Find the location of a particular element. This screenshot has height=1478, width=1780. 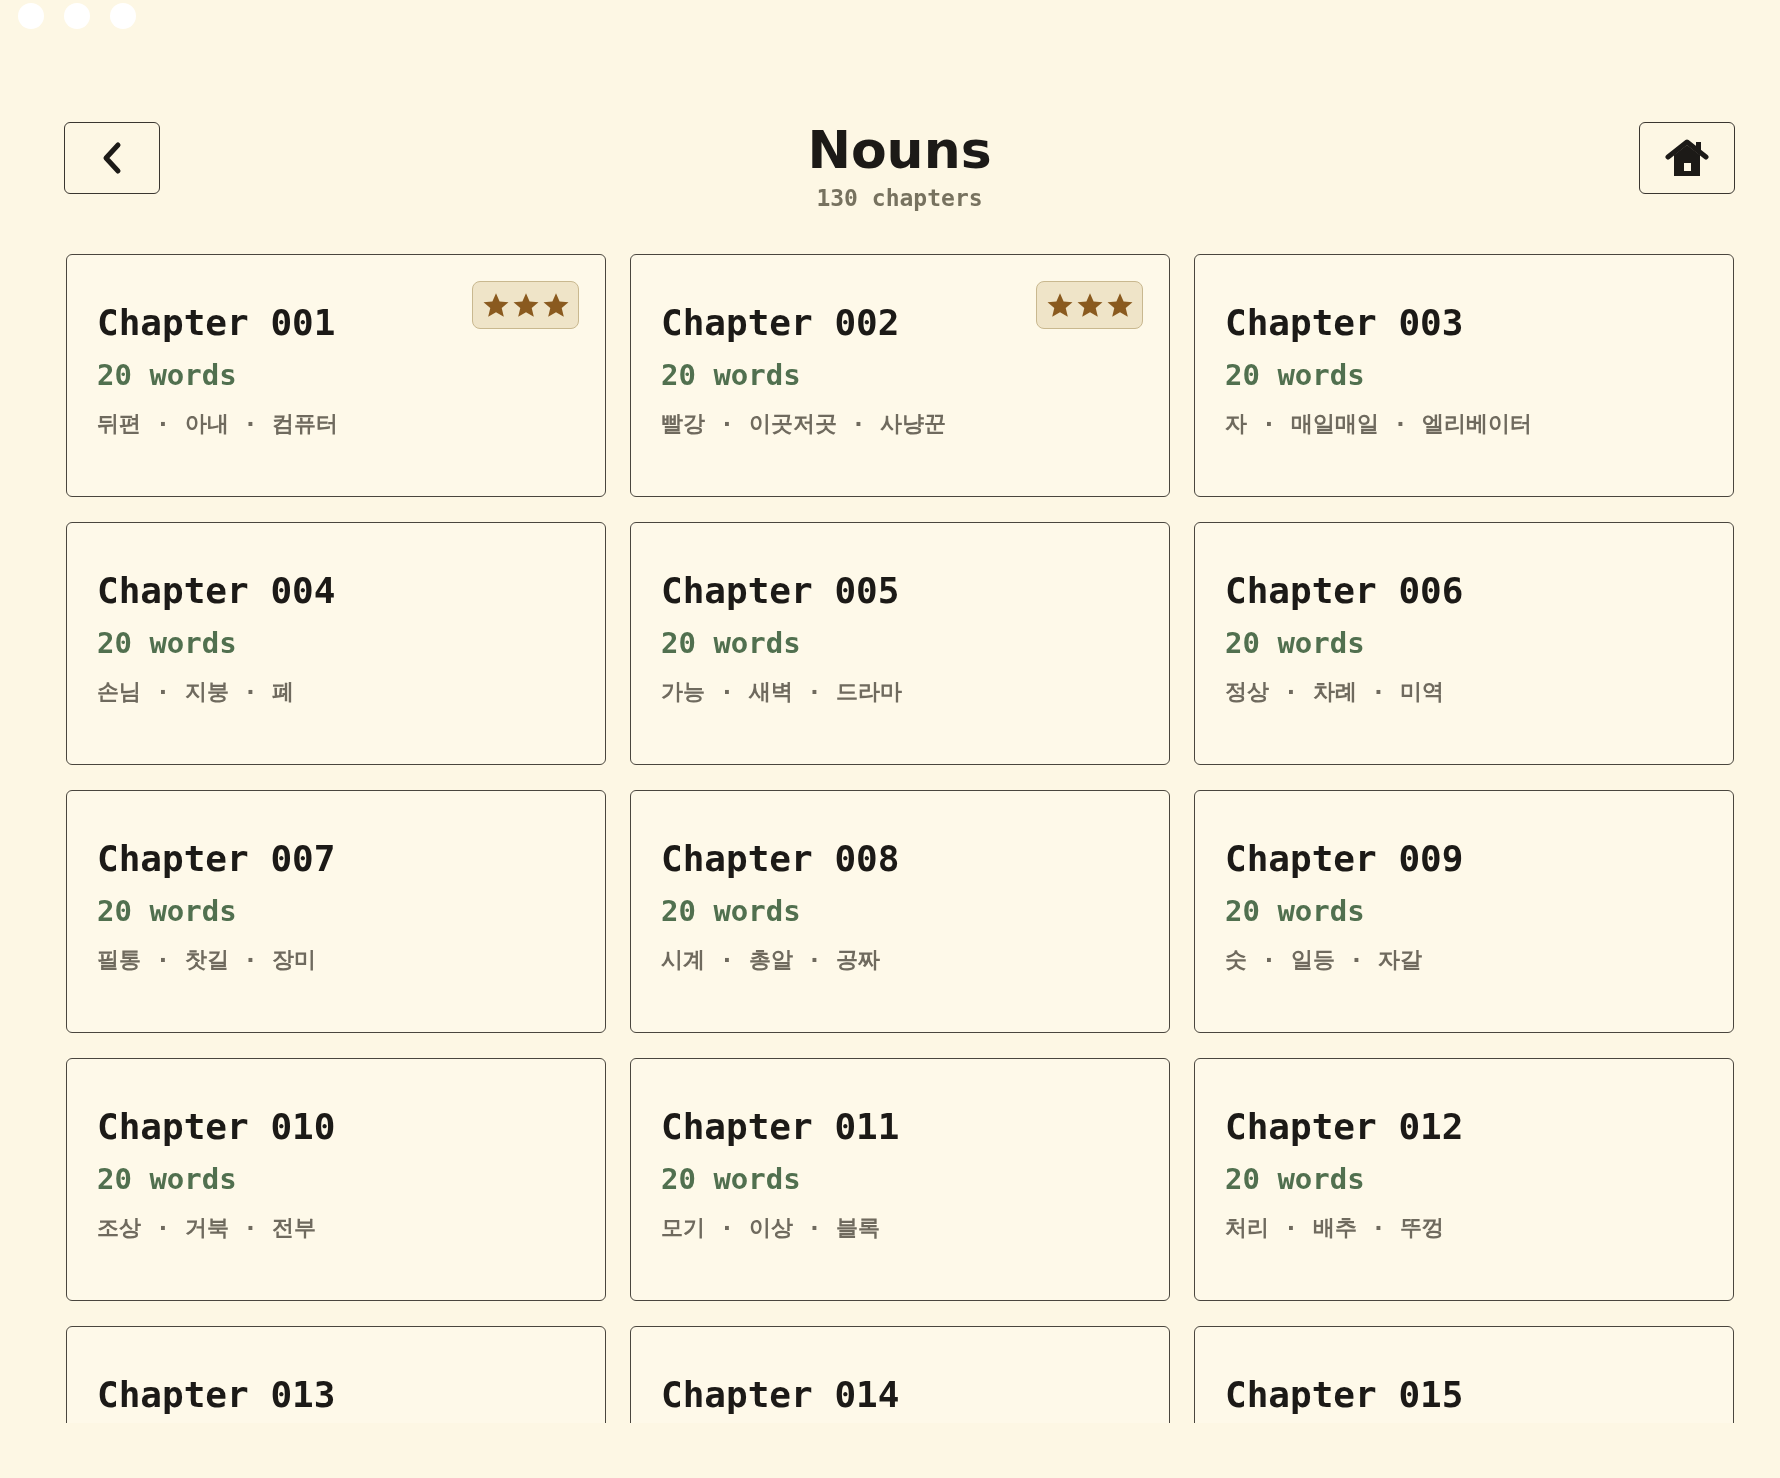

word-preview: 손님 · 지붕 · 폐 is located at coordinates (196, 692).